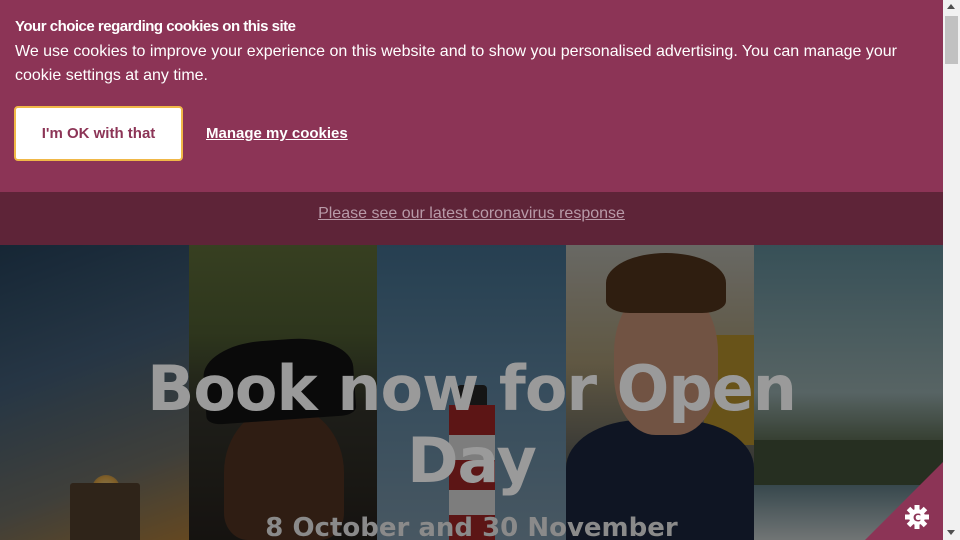 The width and height of the screenshot is (960, 540). I want to click on cookie-settings-icon: C, so click(917, 517).